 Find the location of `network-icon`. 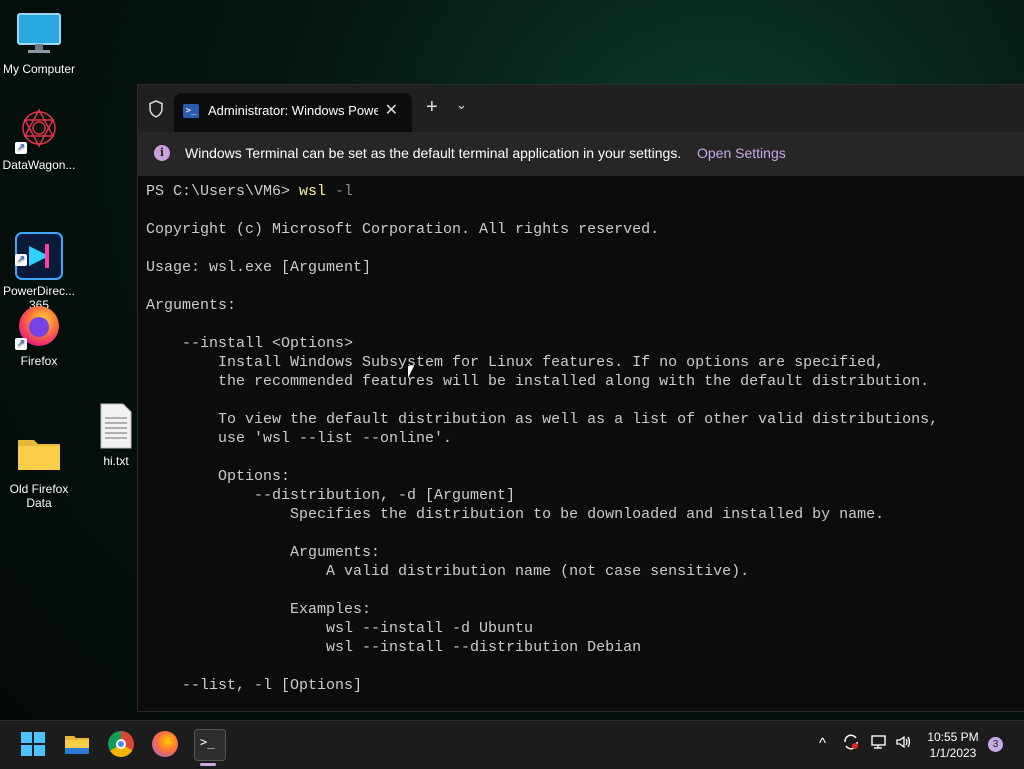

network-icon is located at coordinates (879, 744).